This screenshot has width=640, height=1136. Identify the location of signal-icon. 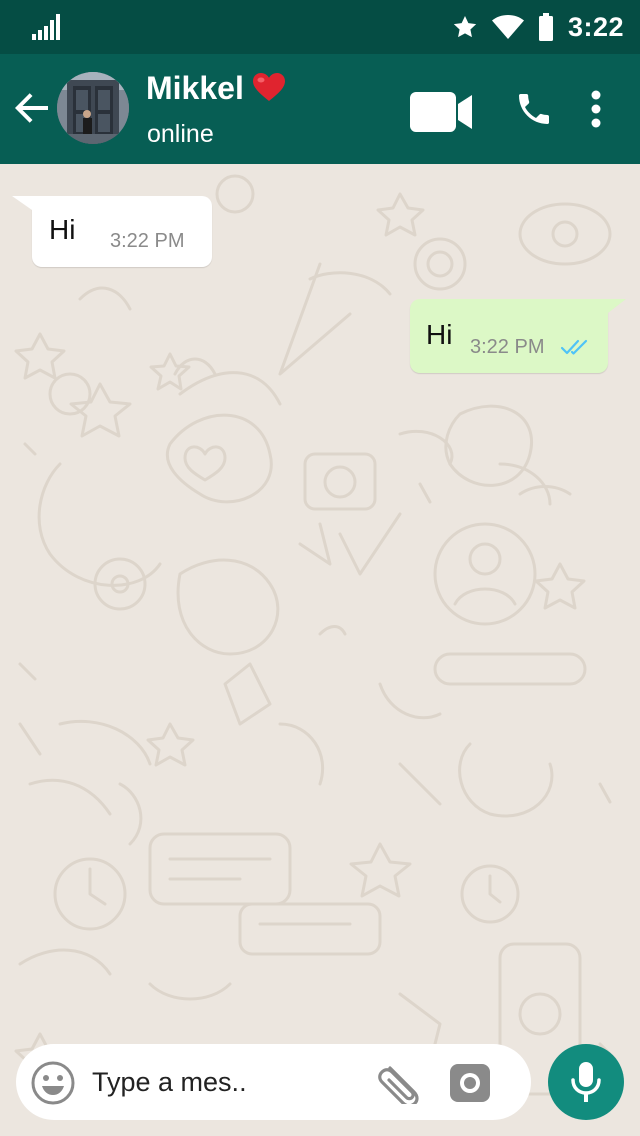
(46, 27).